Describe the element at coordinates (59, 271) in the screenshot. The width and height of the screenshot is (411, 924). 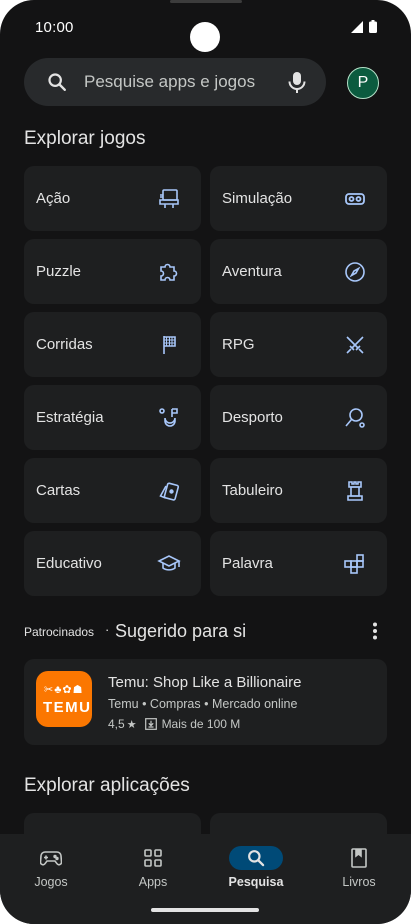
I see `category-label: Puzzle` at that location.